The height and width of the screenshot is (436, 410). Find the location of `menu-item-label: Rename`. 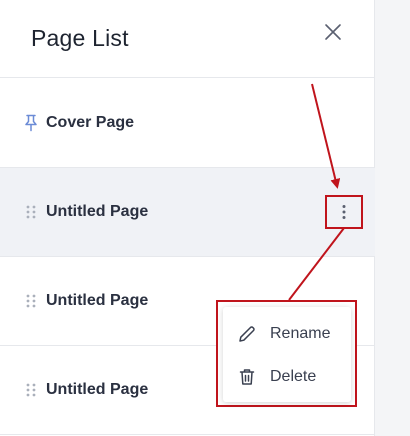

menu-item-label: Rename is located at coordinates (300, 333).